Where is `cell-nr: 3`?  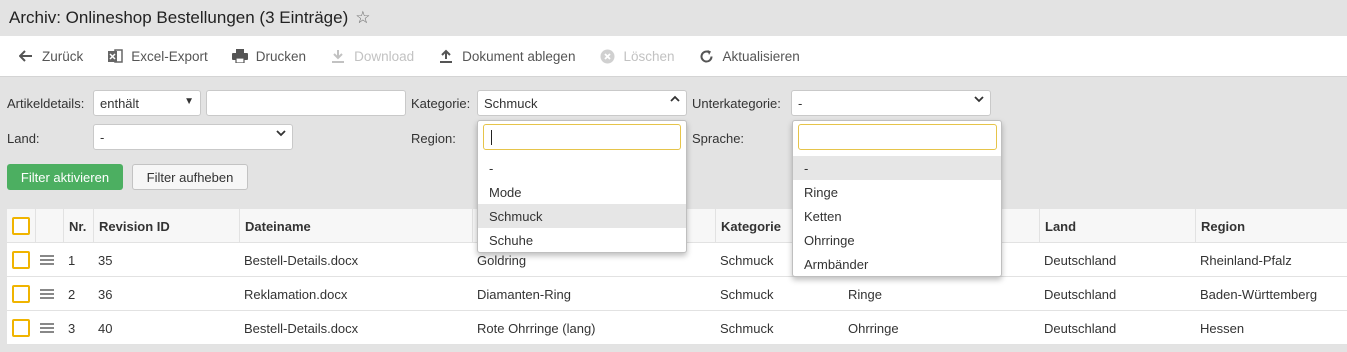 cell-nr: 3 is located at coordinates (72, 328).